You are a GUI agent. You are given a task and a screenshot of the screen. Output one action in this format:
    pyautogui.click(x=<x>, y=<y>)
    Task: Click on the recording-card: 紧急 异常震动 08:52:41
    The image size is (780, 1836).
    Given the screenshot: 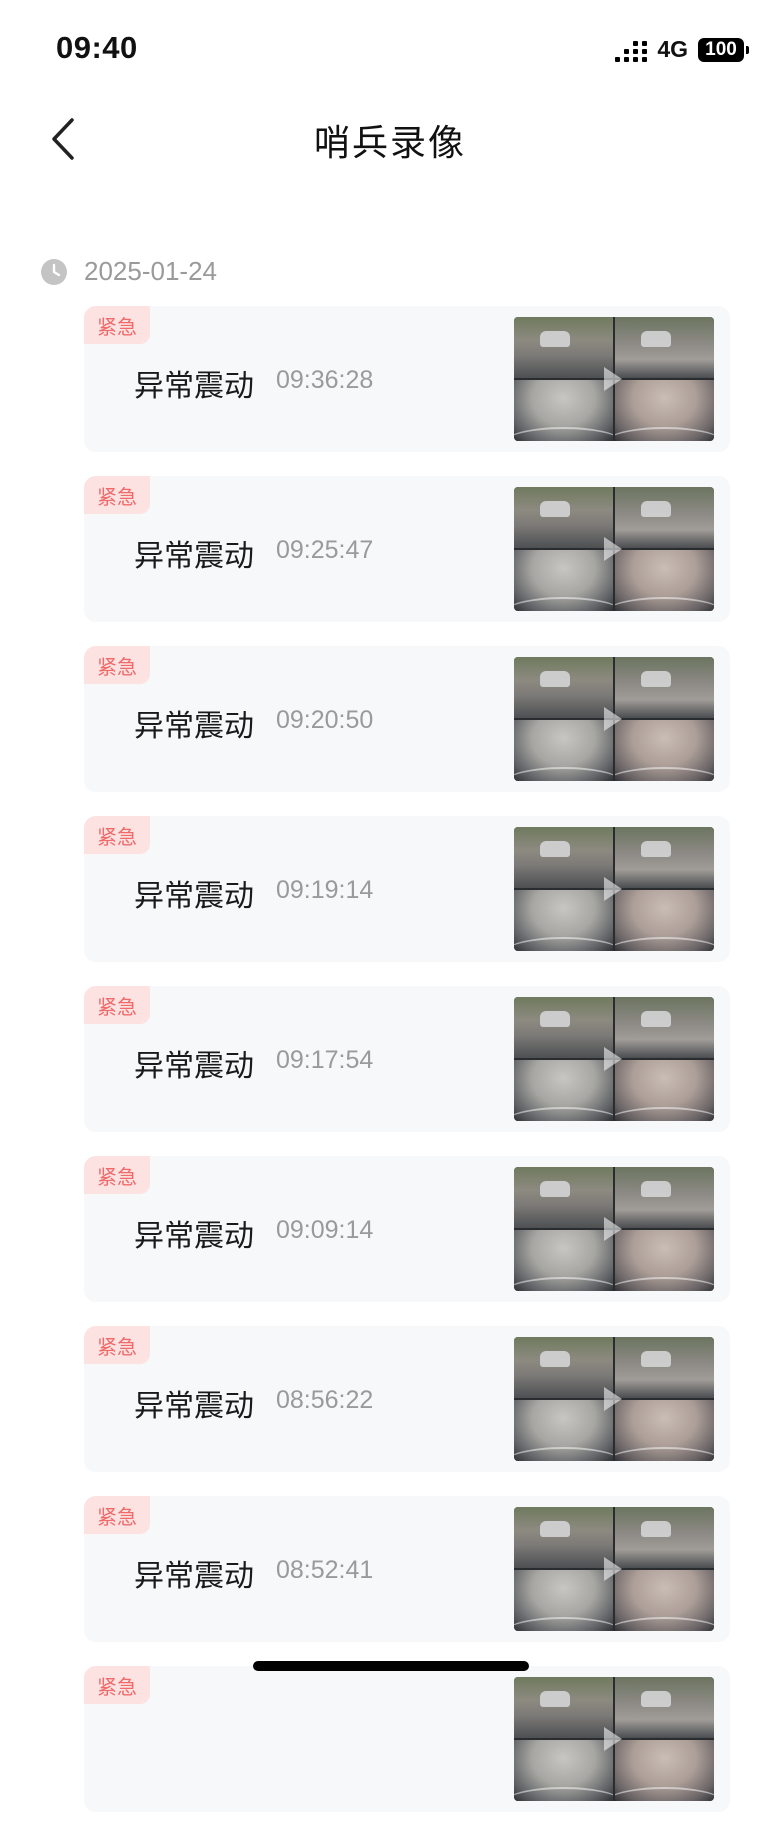 What is the action you would take?
    pyautogui.click(x=407, y=1569)
    